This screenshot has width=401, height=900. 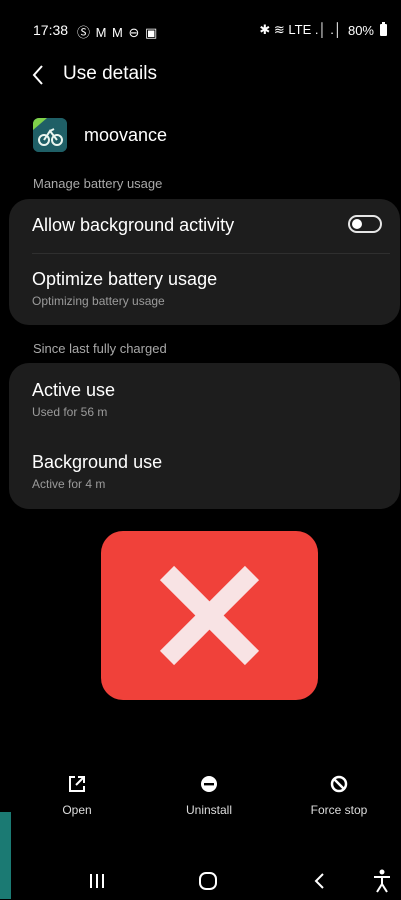 I want to click on allow-background-row: Allow background activity, so click(x=204, y=225).